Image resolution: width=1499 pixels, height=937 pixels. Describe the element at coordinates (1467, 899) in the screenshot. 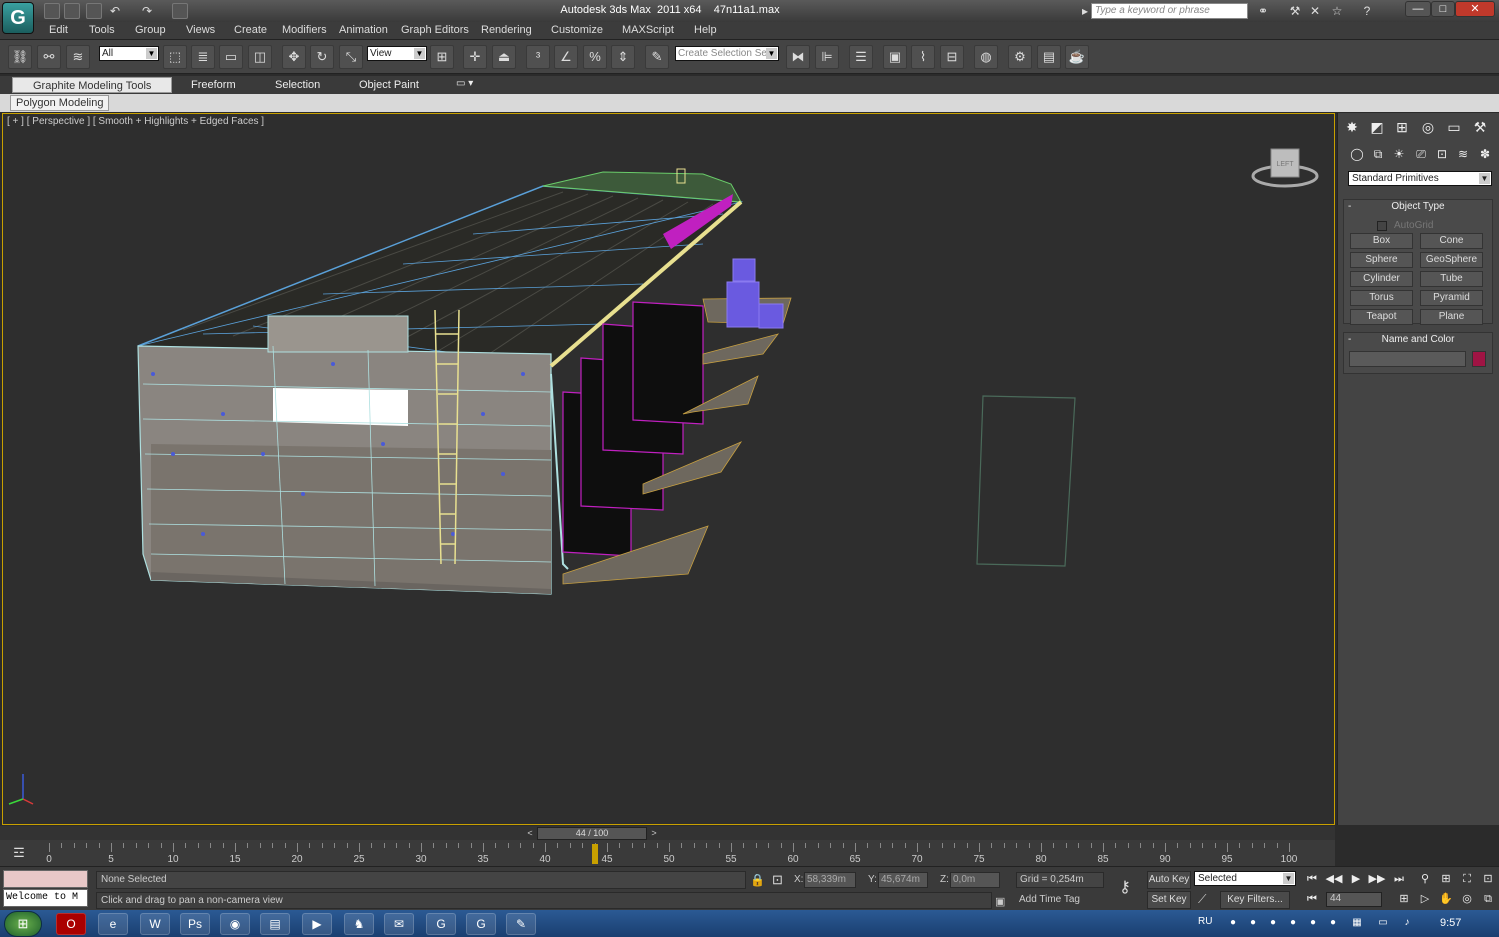

I see `orbit-icon: ◎` at that location.